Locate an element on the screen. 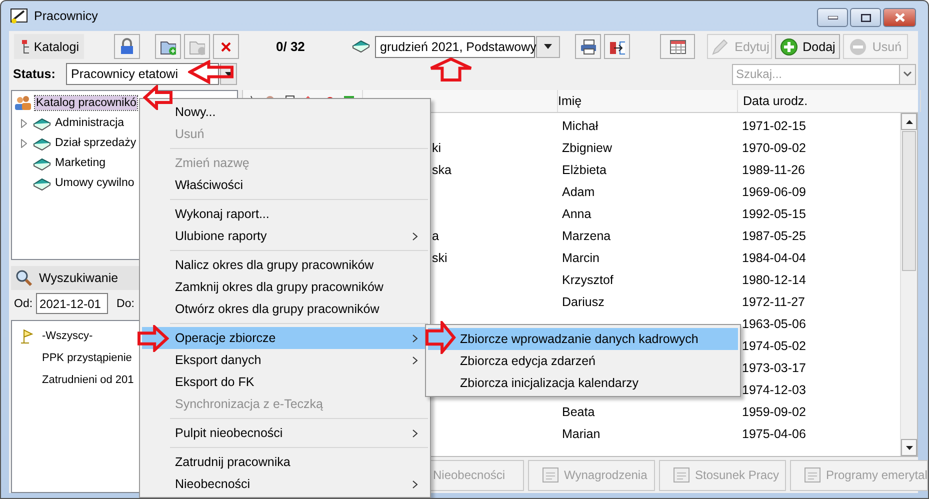 The width and height of the screenshot is (929, 499). tree-item: Administracja is located at coordinates (90, 123).